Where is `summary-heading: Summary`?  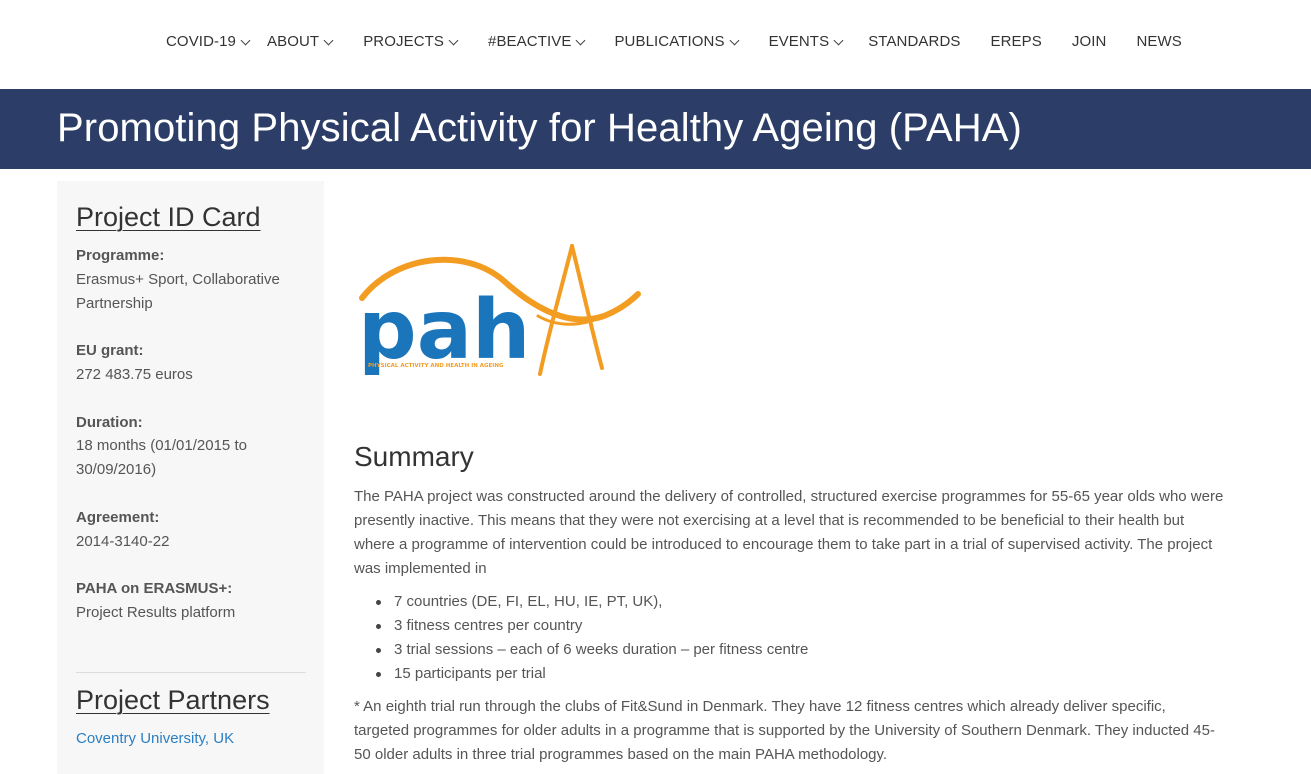
summary-heading: Summary is located at coordinates (414, 456).